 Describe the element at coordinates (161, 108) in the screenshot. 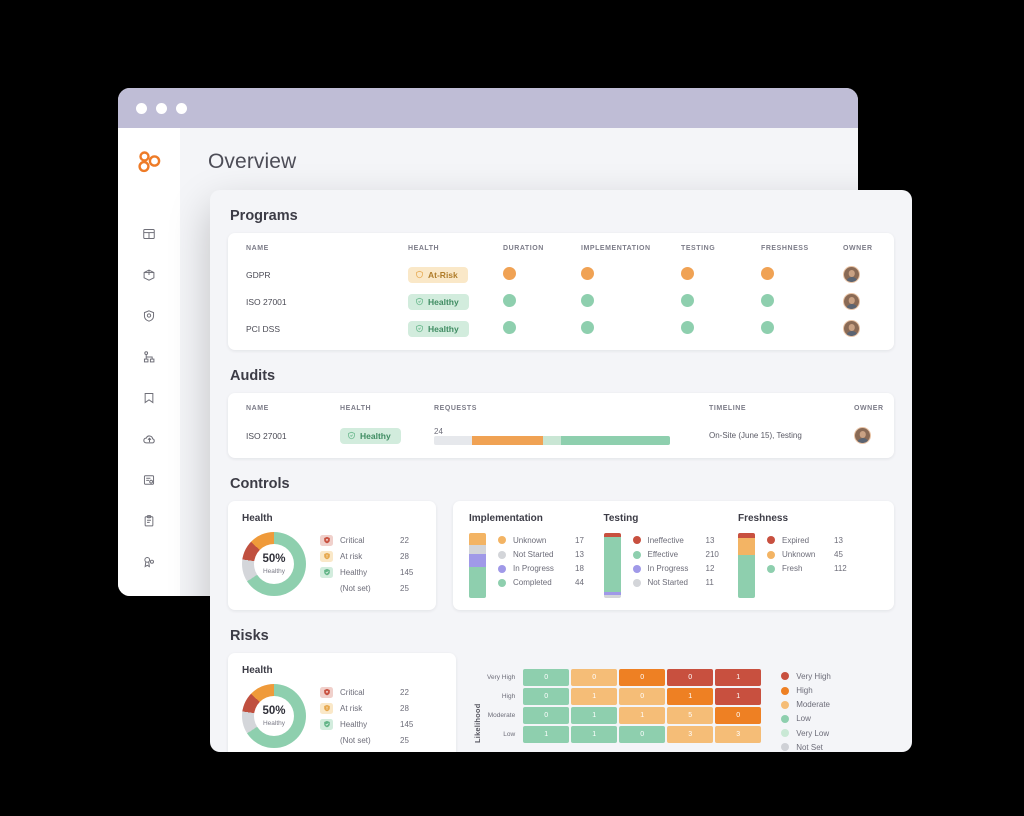

I see `minimize-icon` at that location.